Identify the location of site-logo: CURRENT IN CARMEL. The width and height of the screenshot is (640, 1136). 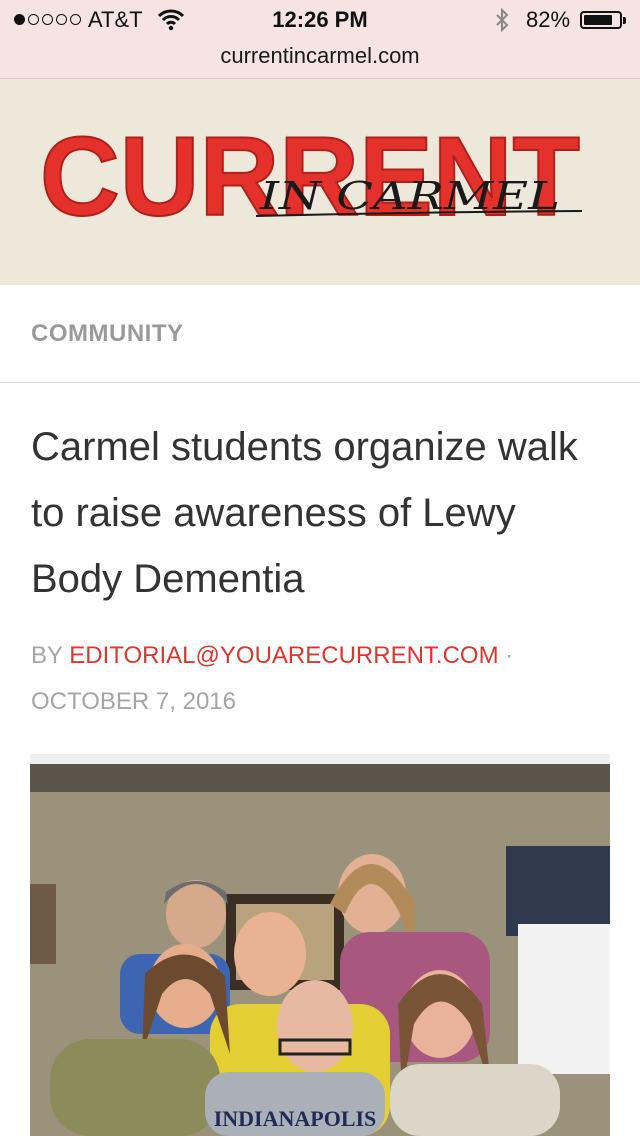
(313, 176).